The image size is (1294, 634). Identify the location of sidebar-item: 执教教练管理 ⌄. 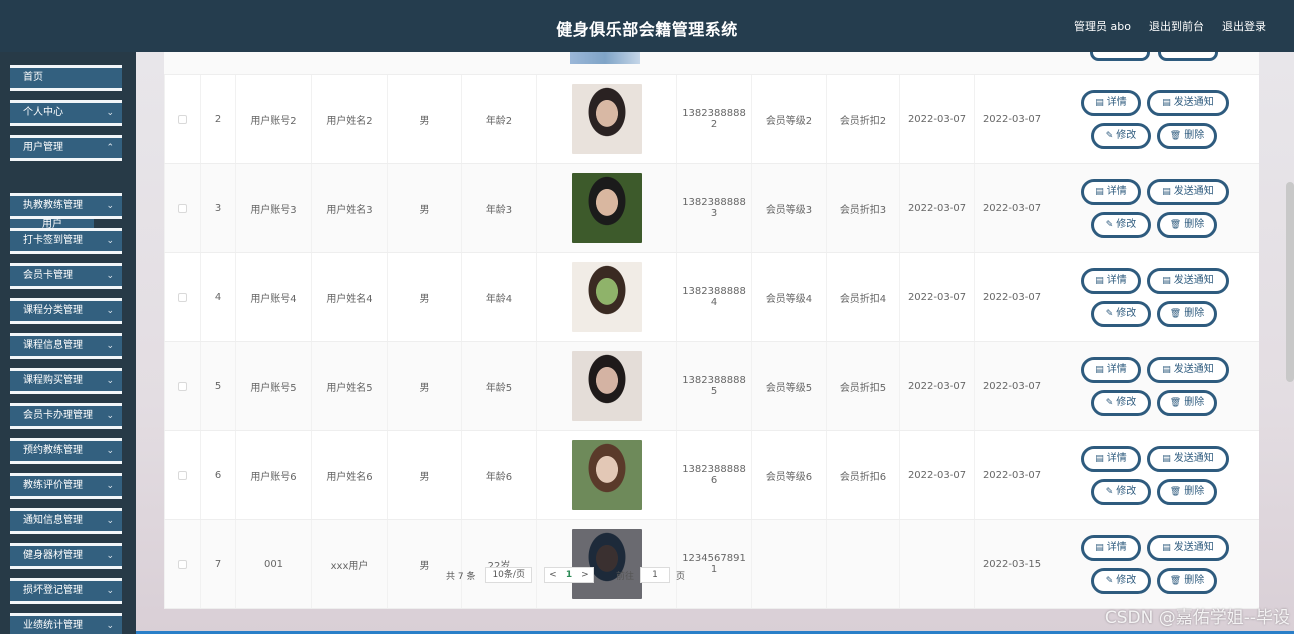
(66, 206).